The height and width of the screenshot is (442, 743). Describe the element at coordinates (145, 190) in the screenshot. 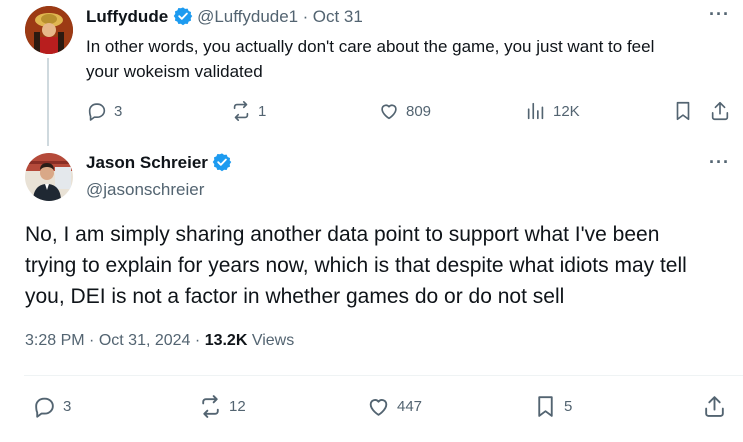

I see `handle: @jasonschreier` at that location.